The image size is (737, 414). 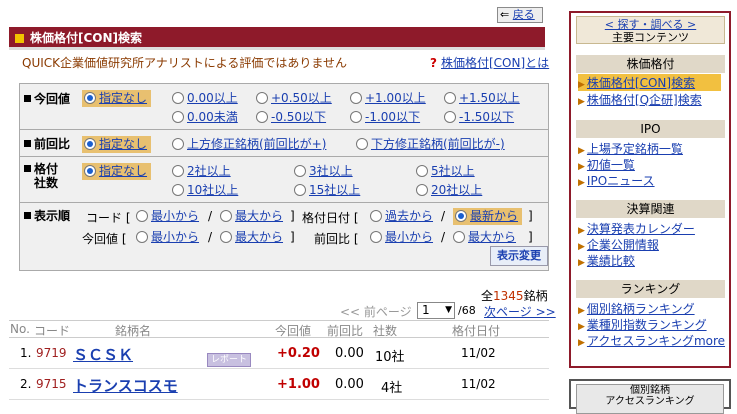 I want to click on return-arrow-icon: ⇐, so click(x=505, y=14).